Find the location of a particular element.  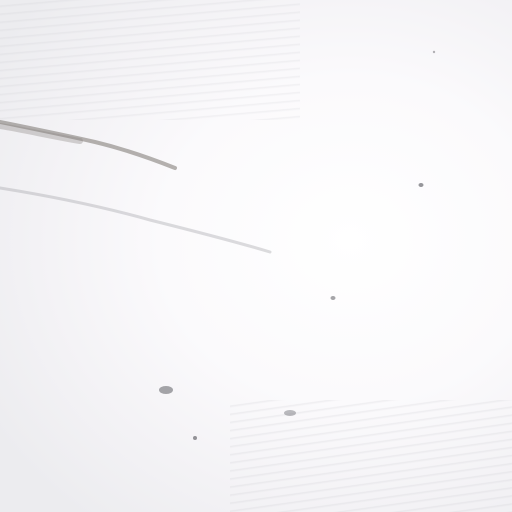

smudge-line-lower is located at coordinates (136, 220).